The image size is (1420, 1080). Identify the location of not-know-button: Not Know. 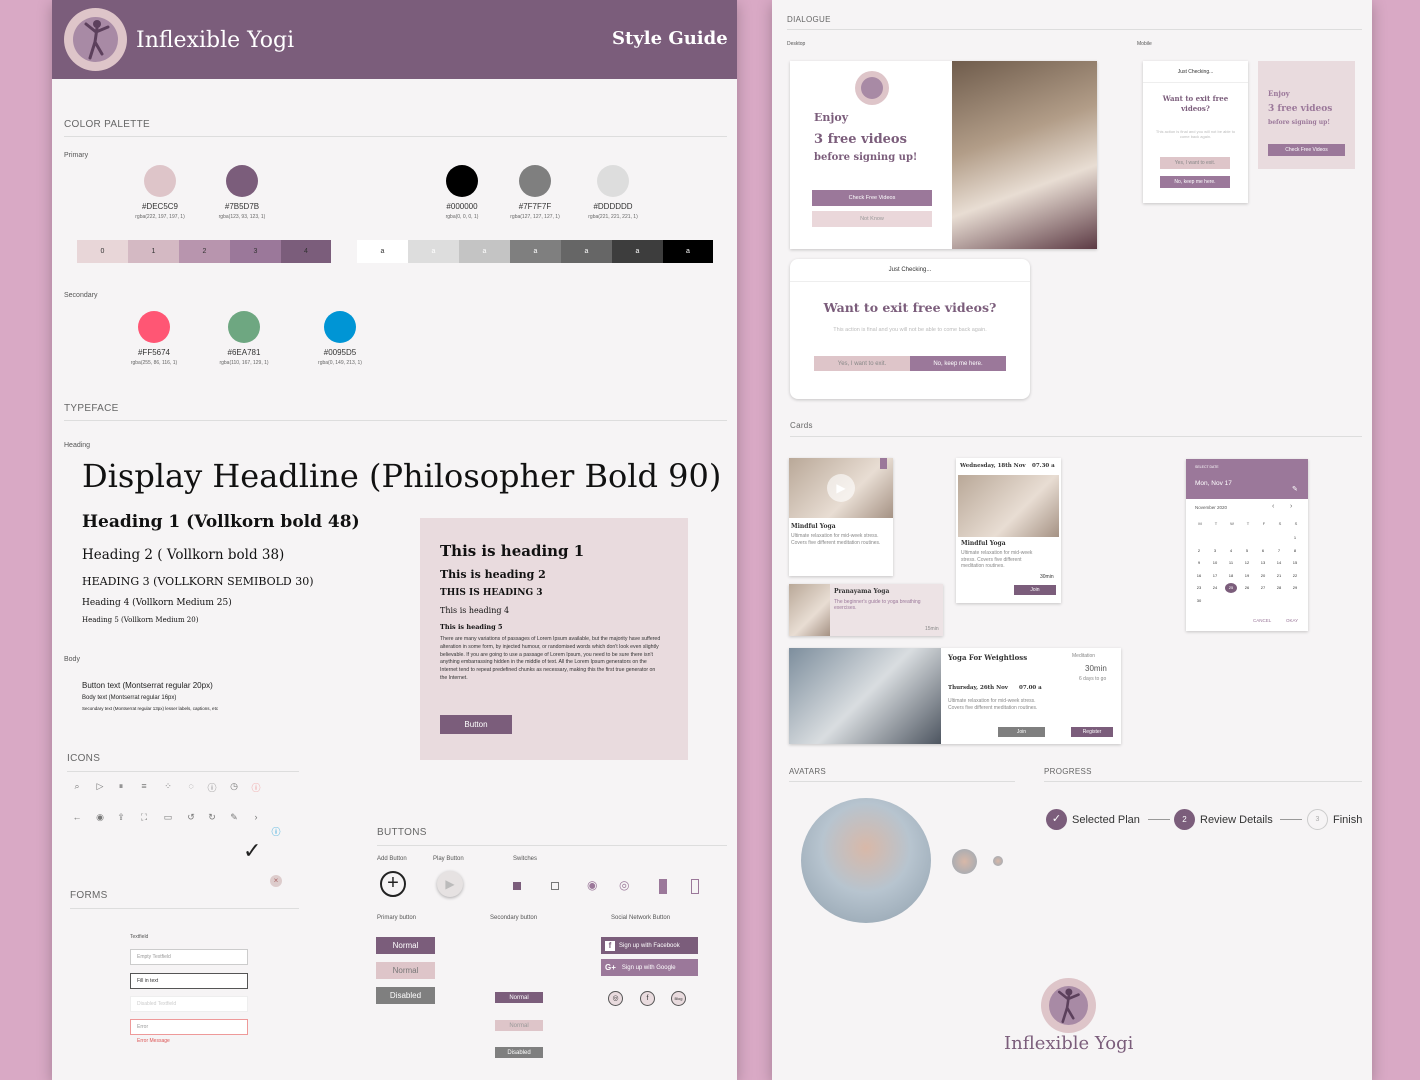
(872, 219).